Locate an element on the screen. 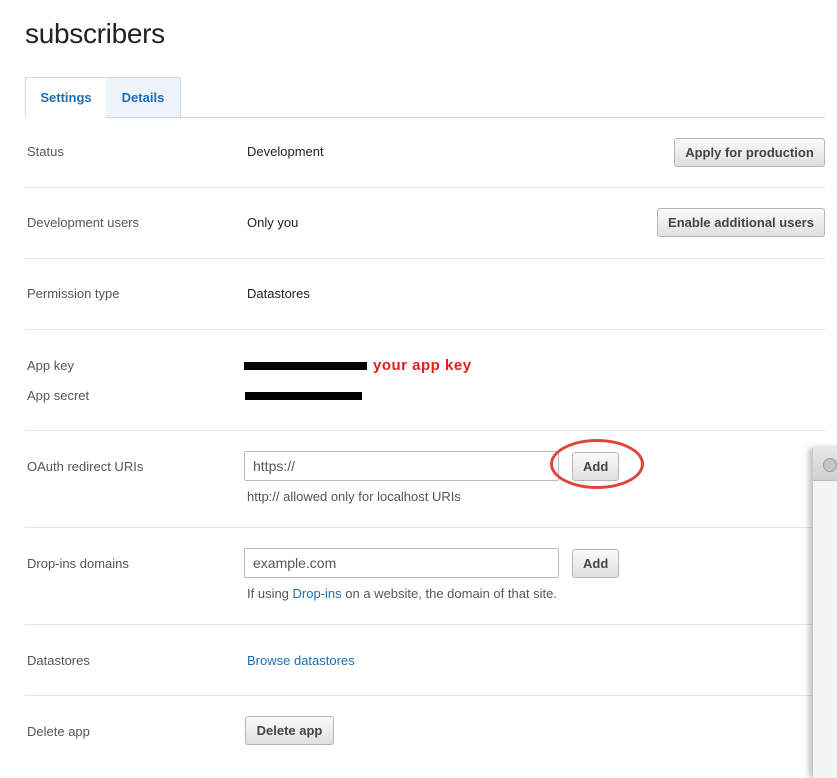 The height and width of the screenshot is (778, 837). enable-additional-users-button: Enable additional users is located at coordinates (741, 222).